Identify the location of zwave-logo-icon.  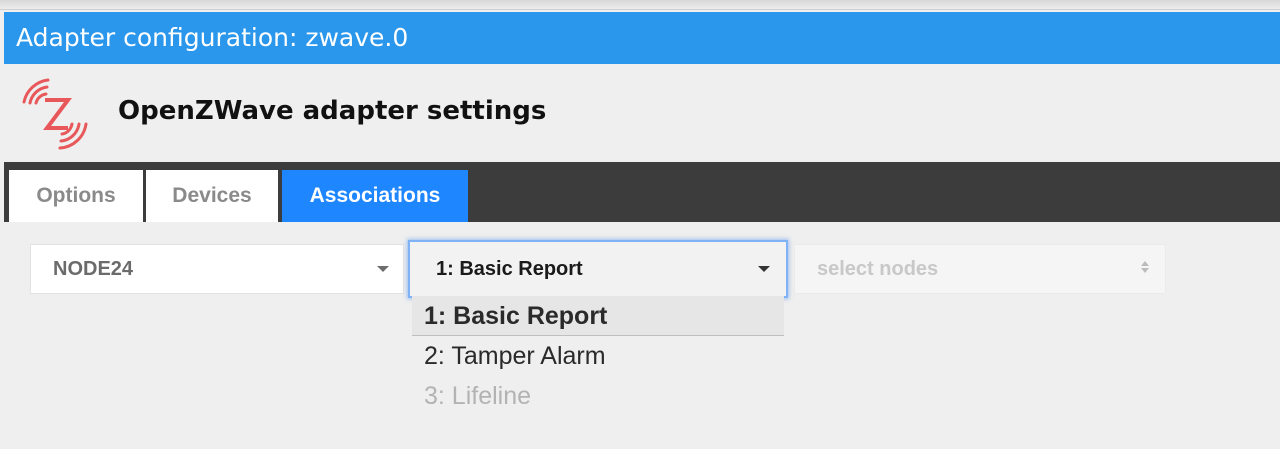
(55, 114).